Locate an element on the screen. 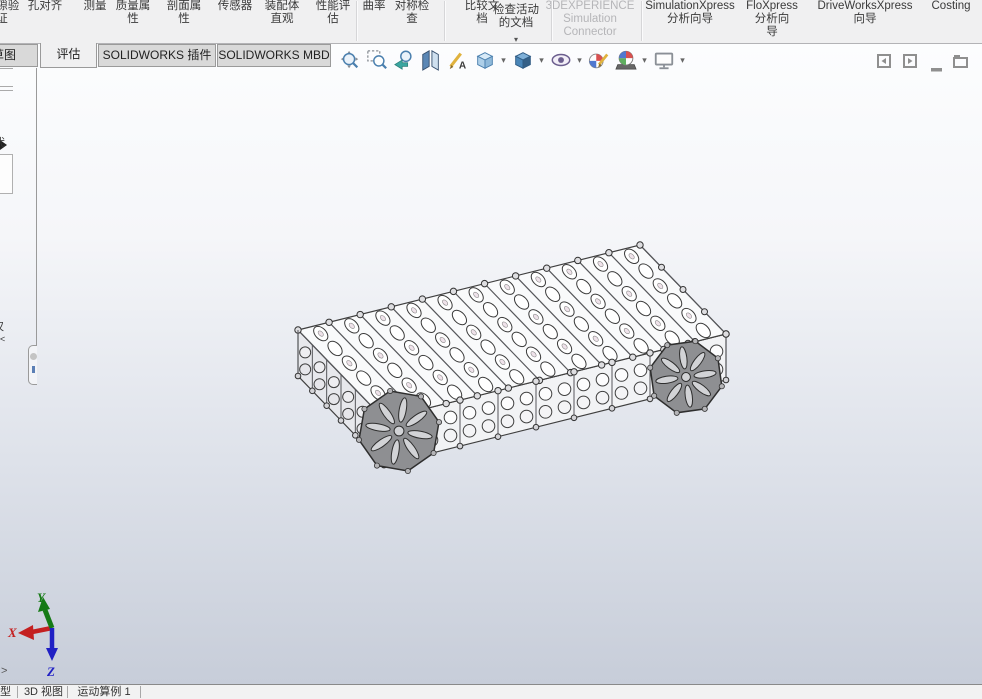 This screenshot has width=982, height=699. view-orientation-icon is located at coordinates (484, 60).